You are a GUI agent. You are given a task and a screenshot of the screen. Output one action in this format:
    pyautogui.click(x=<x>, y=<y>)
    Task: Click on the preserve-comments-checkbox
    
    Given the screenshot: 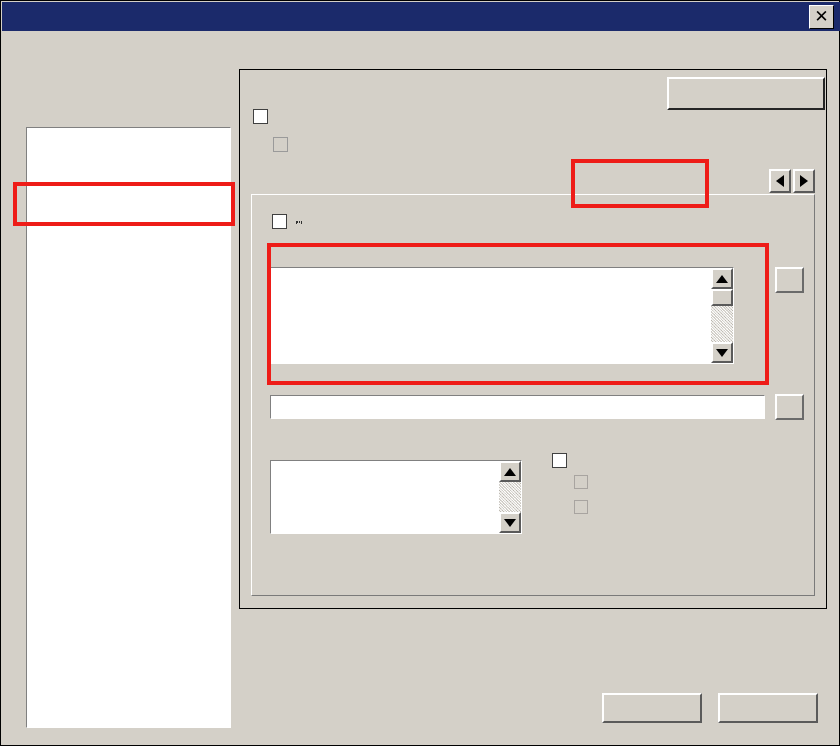 What is the action you would take?
    pyautogui.click(x=581, y=482)
    